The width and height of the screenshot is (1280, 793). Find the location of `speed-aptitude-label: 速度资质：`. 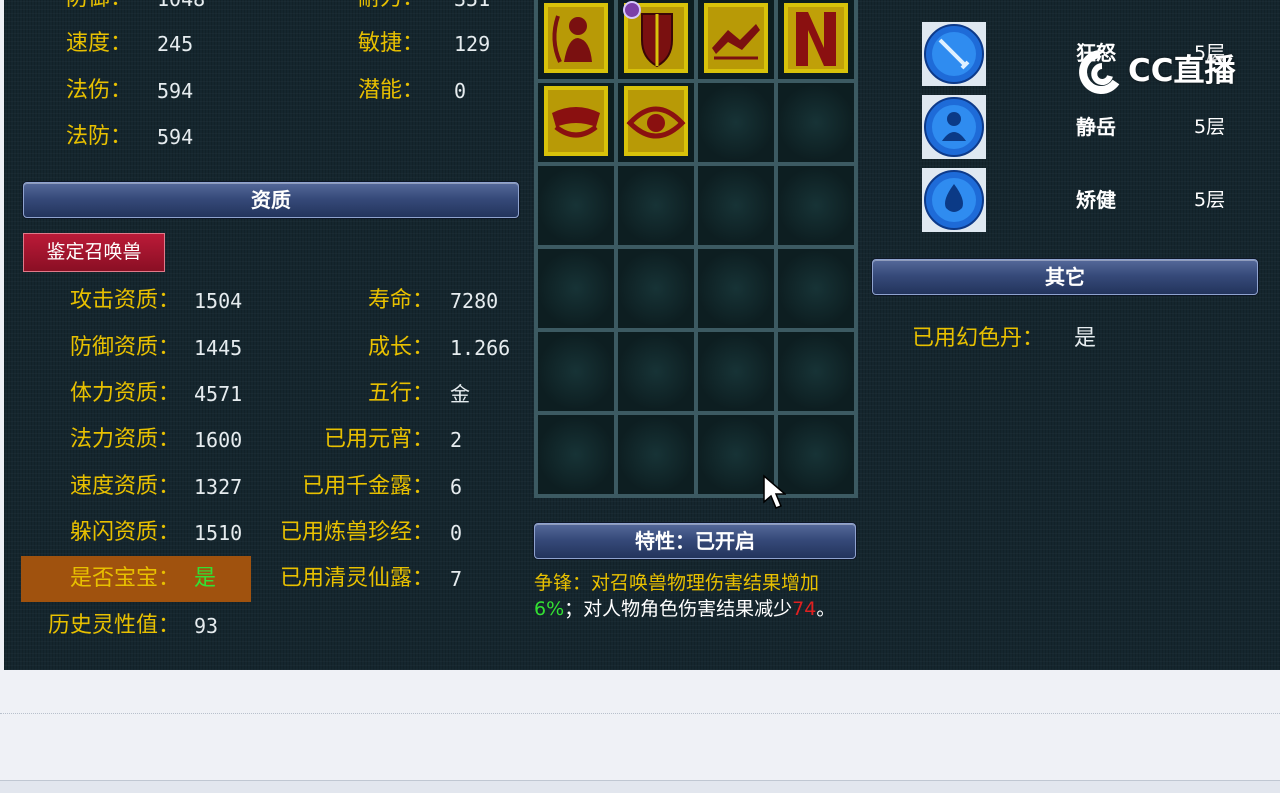

speed-aptitude-label: 速度资质： is located at coordinates (124, 486).